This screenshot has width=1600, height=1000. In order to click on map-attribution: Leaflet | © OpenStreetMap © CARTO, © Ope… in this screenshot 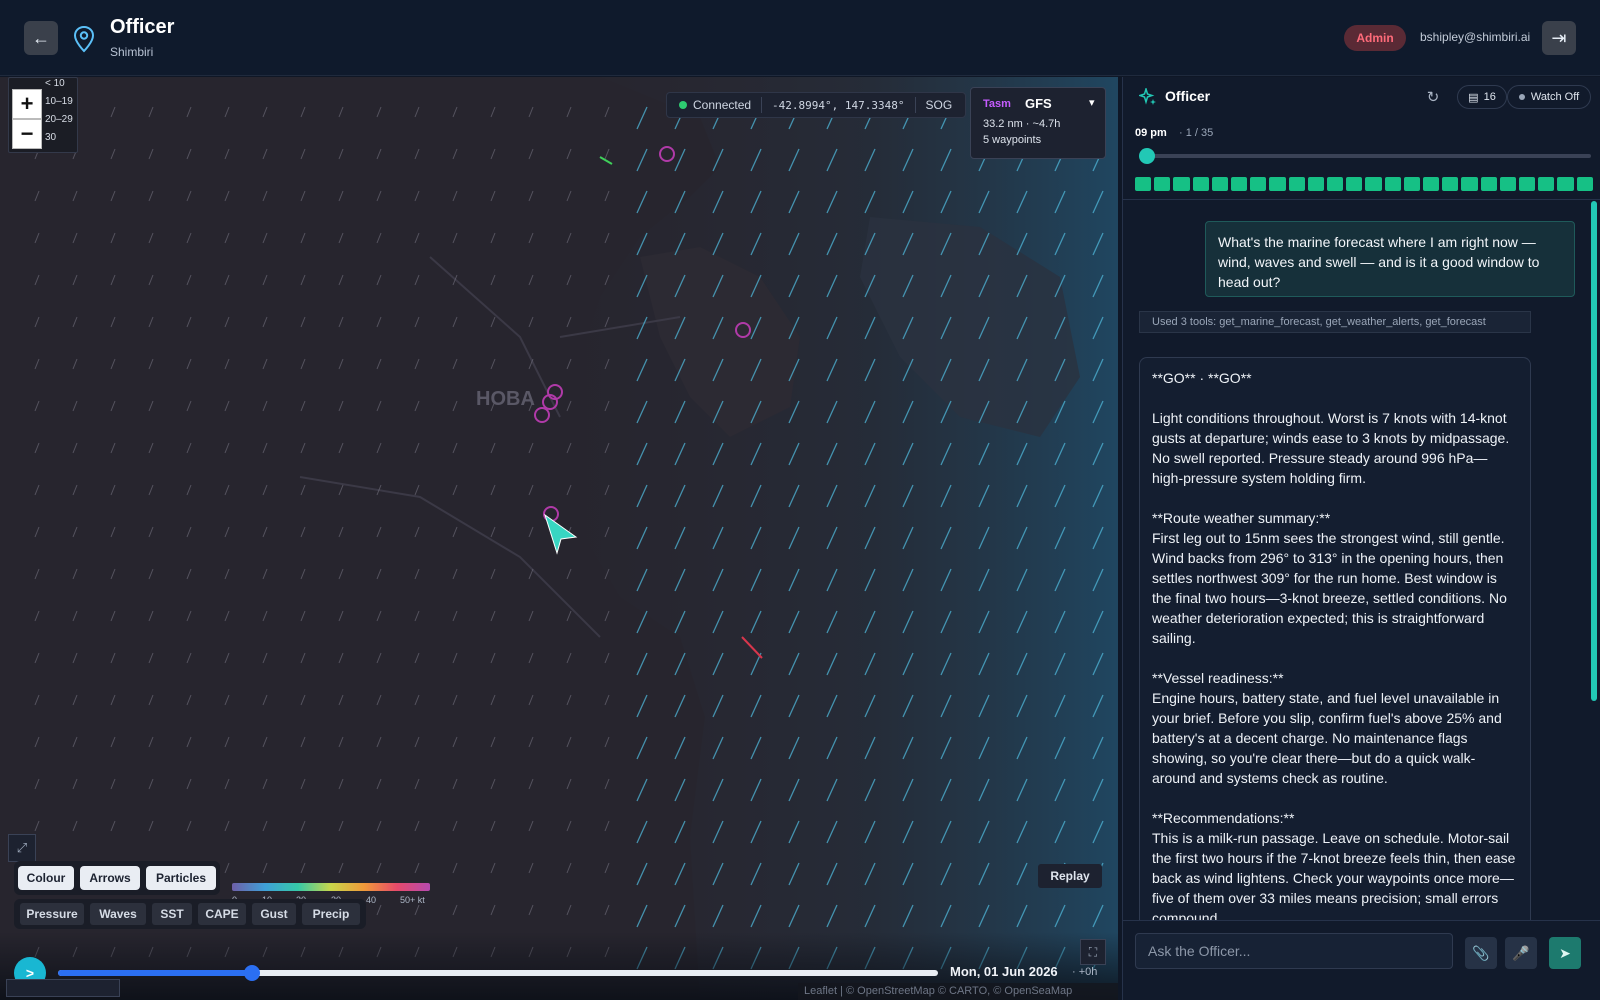, I will do `click(958, 991)`.